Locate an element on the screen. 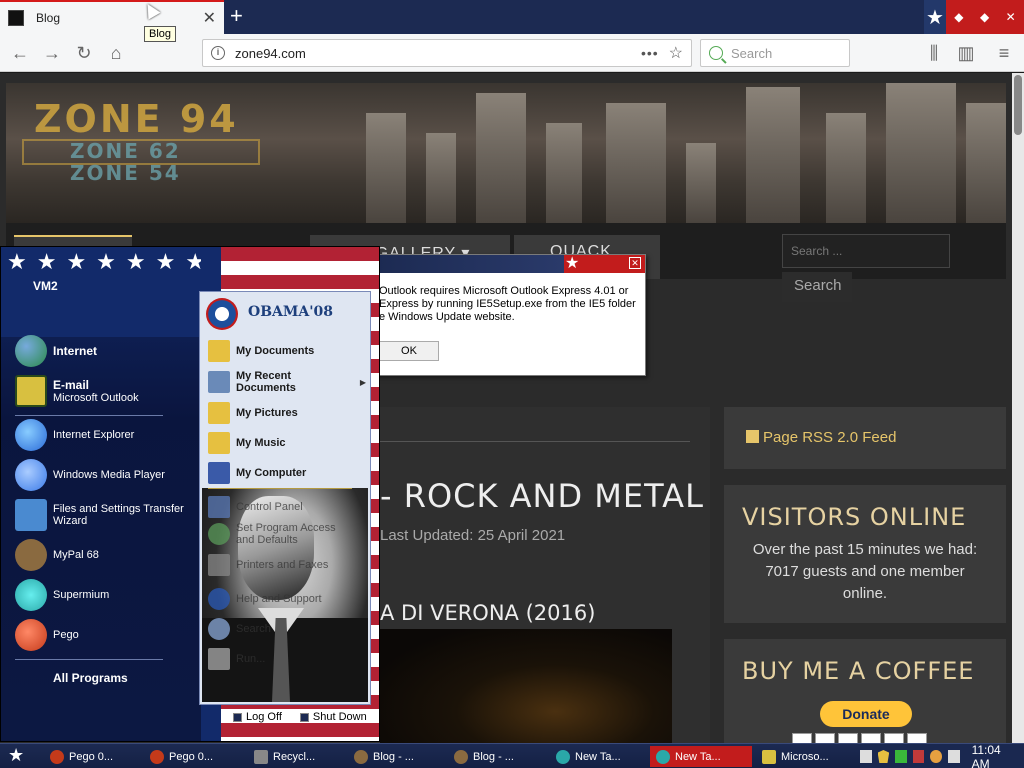 This screenshot has width=1024, height=768. recent-pego: Pego is located at coordinates (105, 635).